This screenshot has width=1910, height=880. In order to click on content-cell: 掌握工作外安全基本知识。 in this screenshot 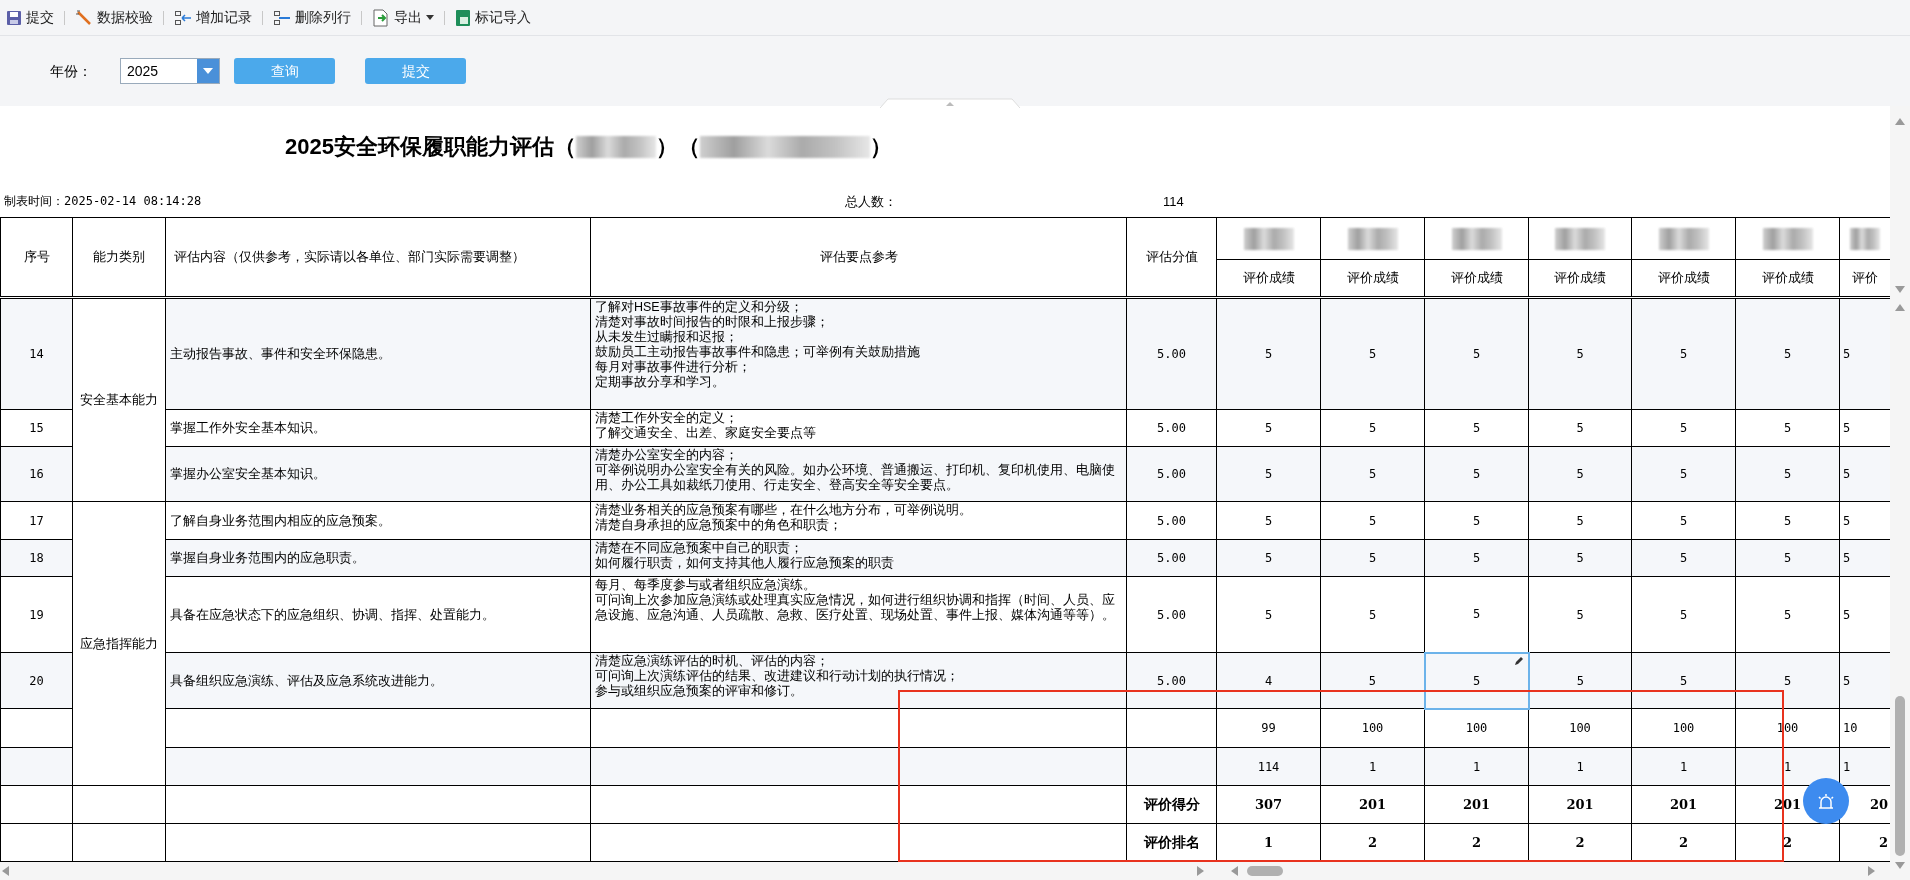, I will do `click(378, 428)`.